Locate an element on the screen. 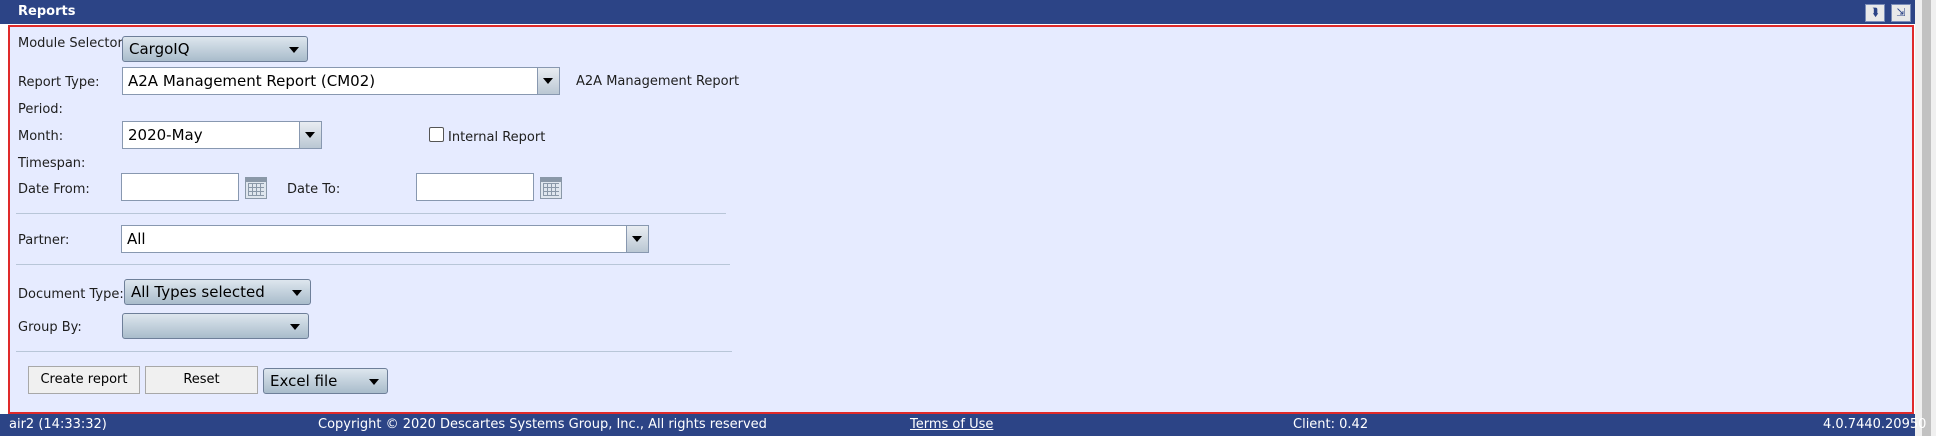 Image resolution: width=1936 pixels, height=436 pixels. title-bar: Reports ⮯ ⇲ is located at coordinates (957, 12).